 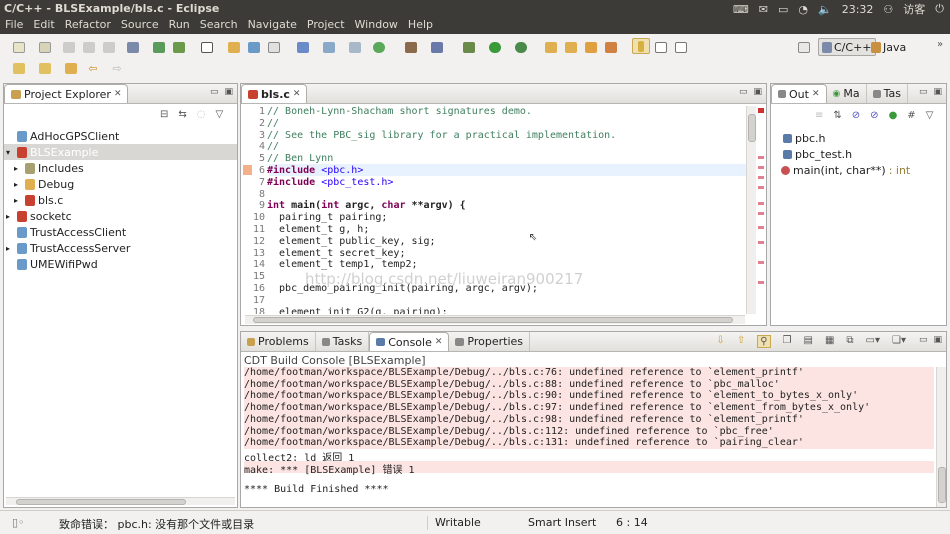 What do you see at coordinates (254, 195) in the screenshot?
I see `code-line: 8` at bounding box center [254, 195].